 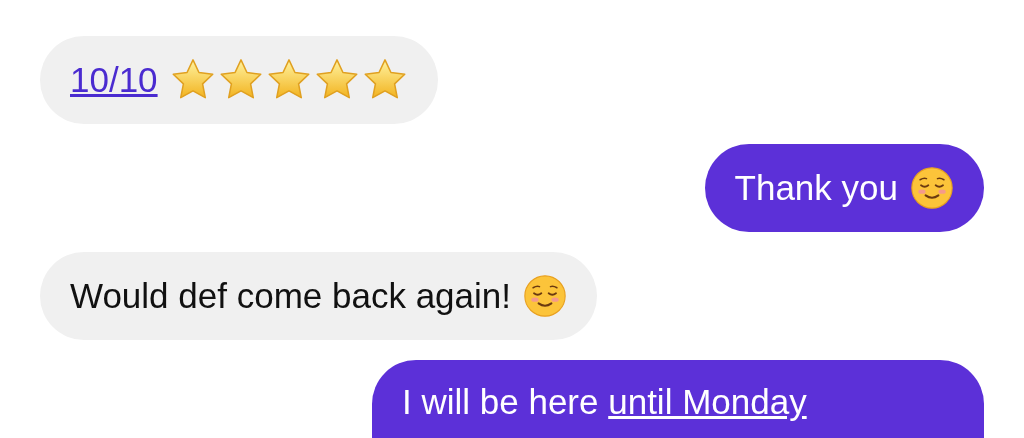 What do you see at coordinates (816, 188) in the screenshot?
I see `message-text: Thank you` at bounding box center [816, 188].